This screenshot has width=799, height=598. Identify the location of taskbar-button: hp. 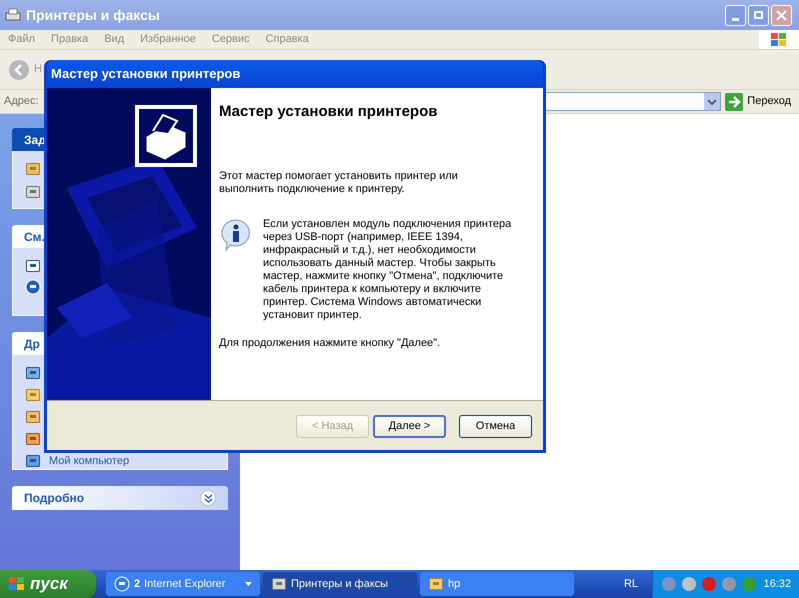
(497, 584).